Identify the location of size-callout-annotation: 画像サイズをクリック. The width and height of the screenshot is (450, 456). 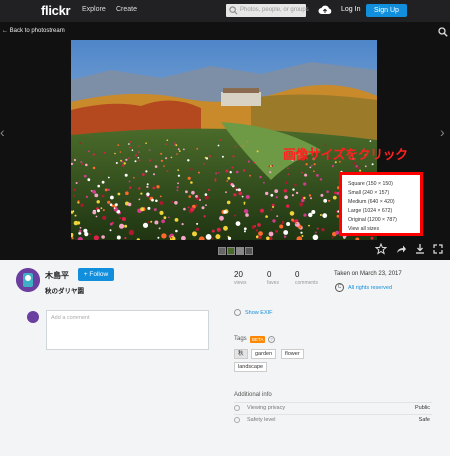
(345, 154).